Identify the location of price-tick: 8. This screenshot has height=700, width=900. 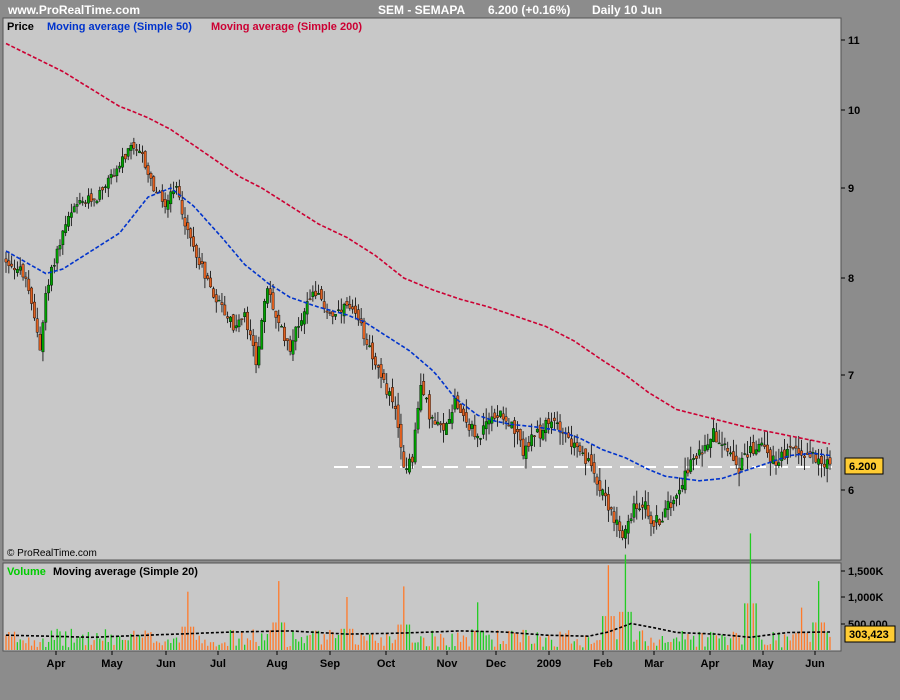
(851, 279).